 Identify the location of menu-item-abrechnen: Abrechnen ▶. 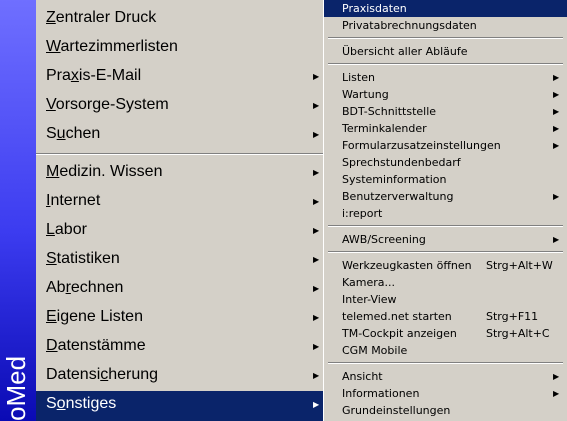
(180, 289).